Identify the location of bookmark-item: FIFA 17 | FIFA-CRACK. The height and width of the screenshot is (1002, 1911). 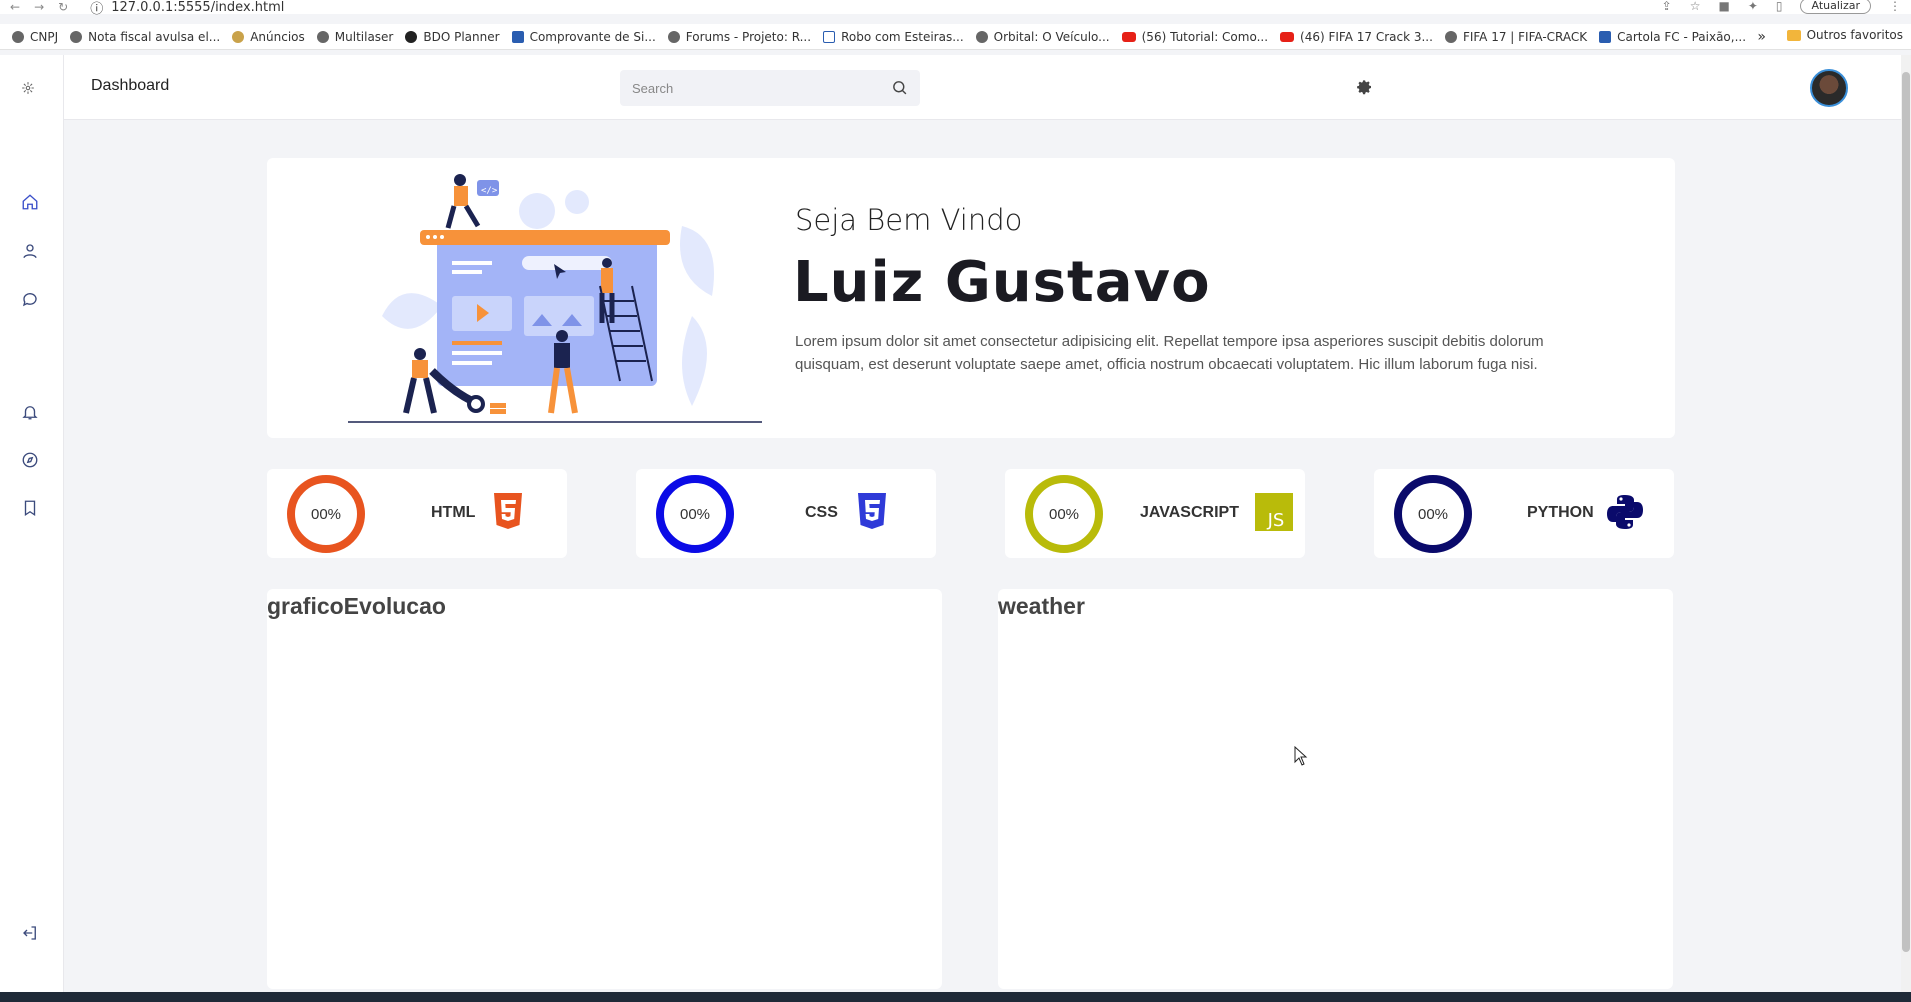
(1515, 37).